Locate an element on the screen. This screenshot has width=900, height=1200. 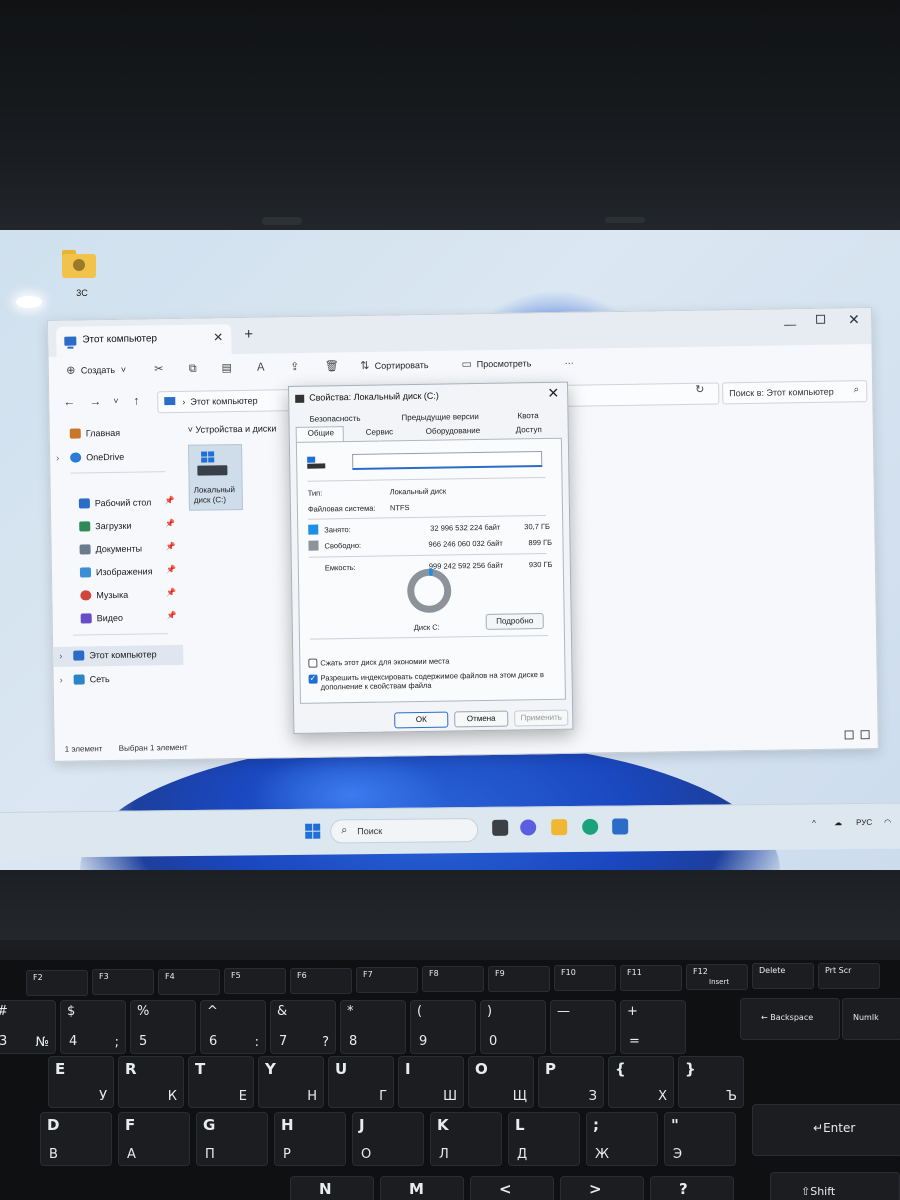
shift-key: ⇧Shift is located at coordinates (835, 1186).